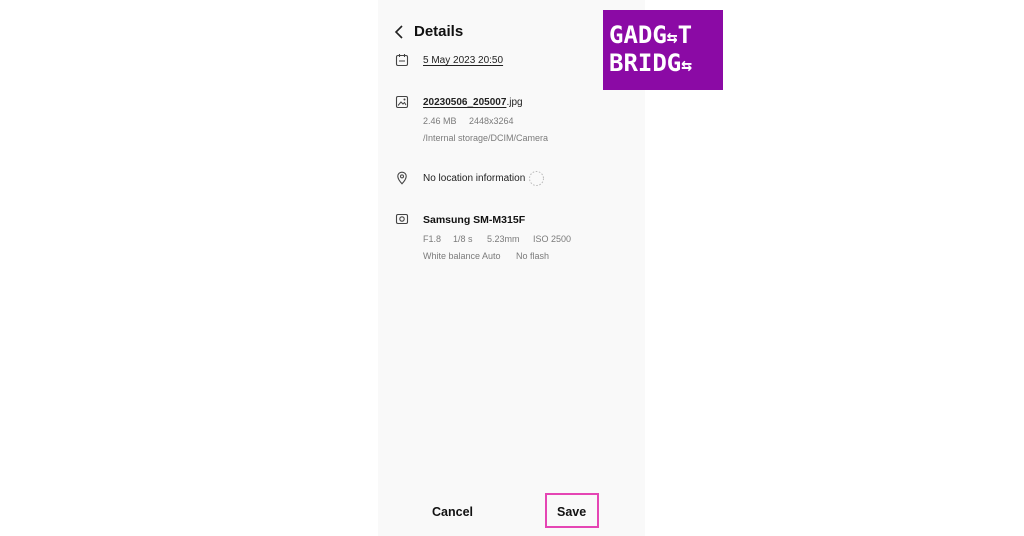  I want to click on logo-line-1: GADG⇆T, so click(651, 35).